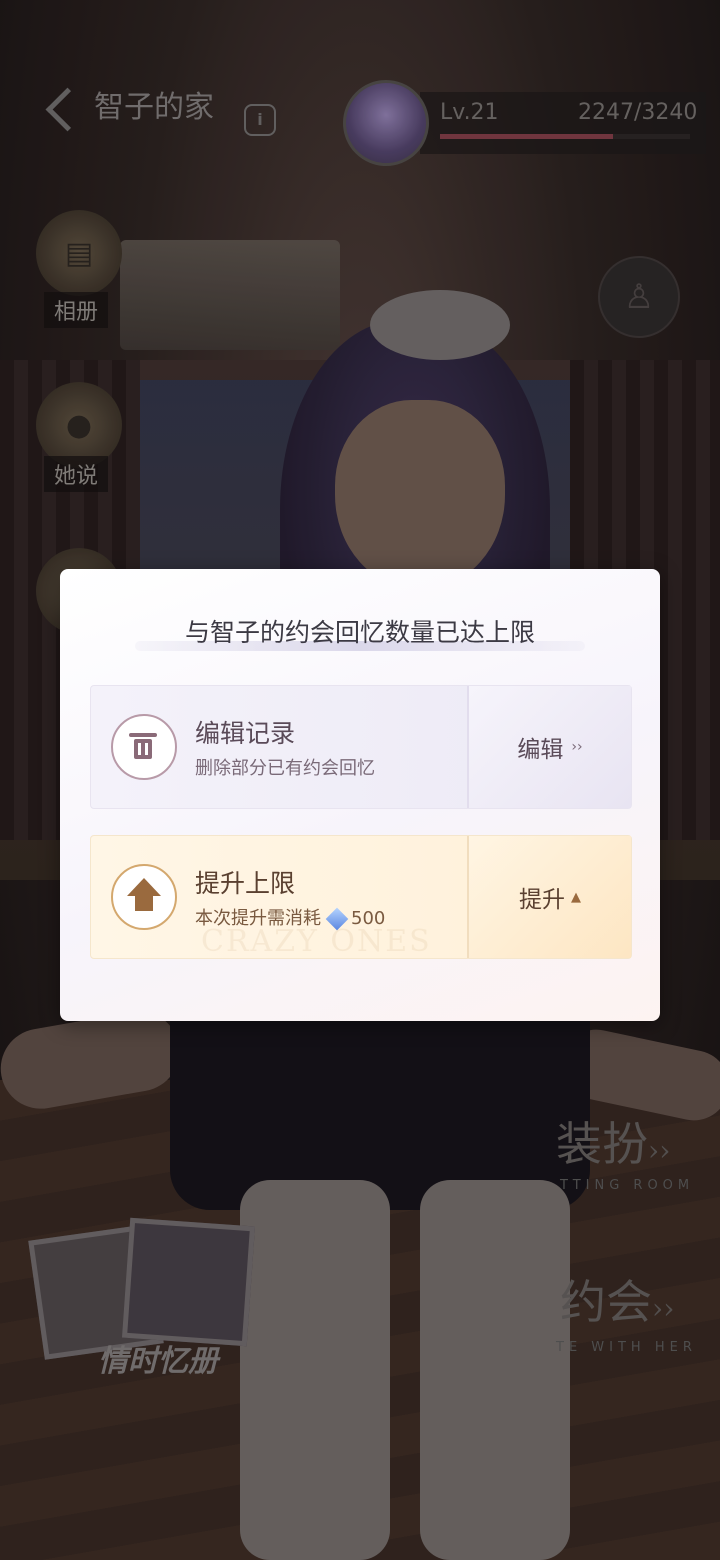  What do you see at coordinates (576, 897) in the screenshot?
I see `arrow-up-small-icon: ▲` at bounding box center [576, 897].